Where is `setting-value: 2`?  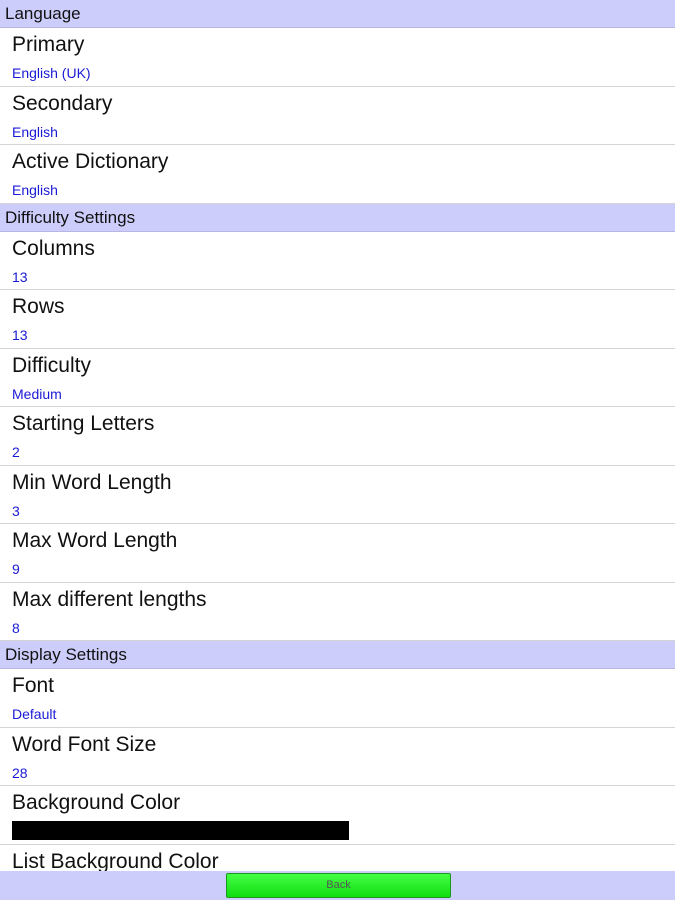 setting-value: 2 is located at coordinates (16, 452).